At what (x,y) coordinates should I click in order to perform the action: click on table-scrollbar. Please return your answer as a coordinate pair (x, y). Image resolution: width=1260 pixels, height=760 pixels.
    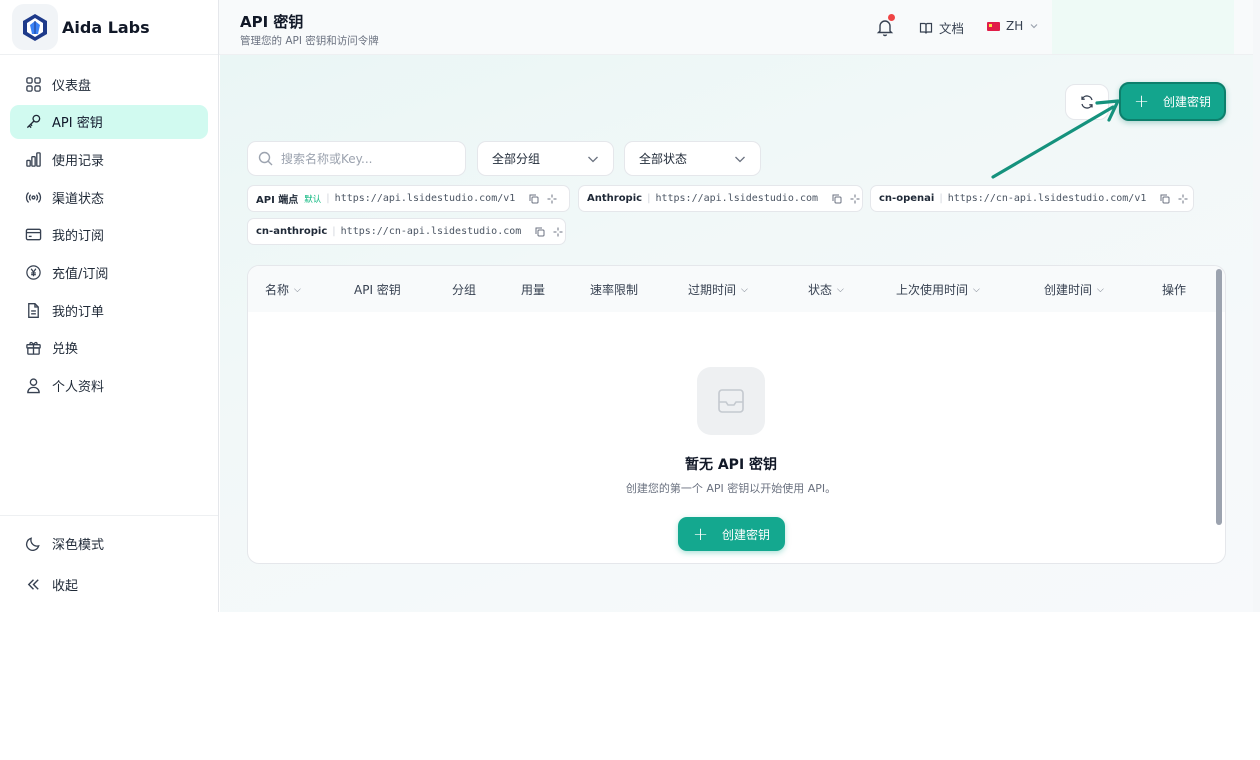
    Looking at the image, I should click on (1219, 397).